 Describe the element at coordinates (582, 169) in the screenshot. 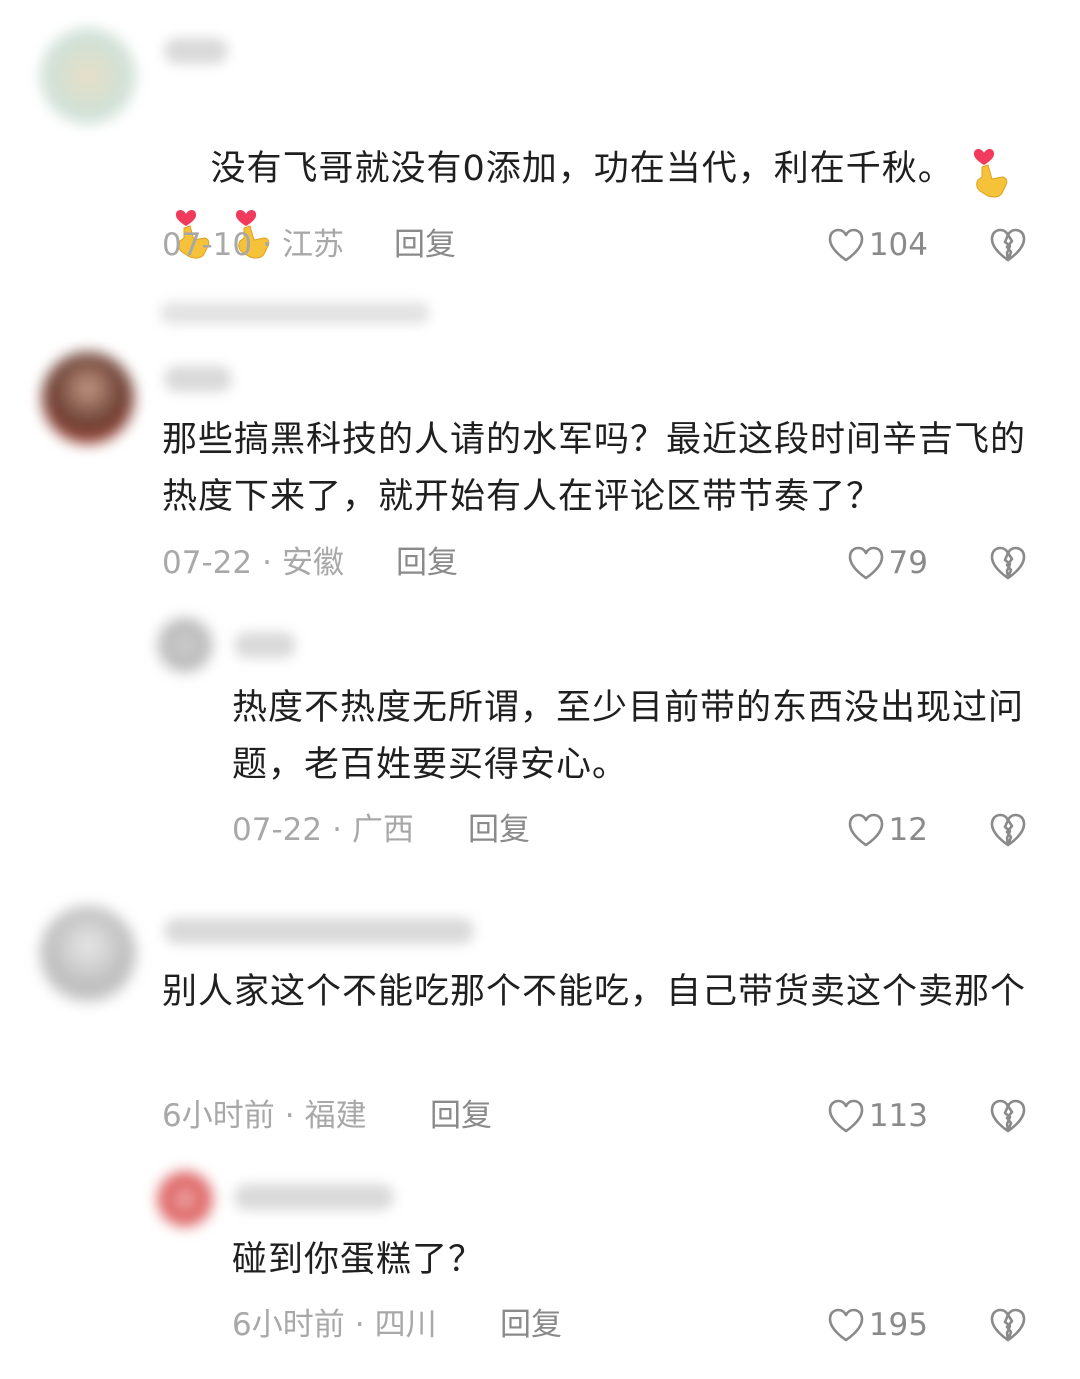

I see `comment-text-content: 没有飞哥就没有0添加，功在当代，利在千秋。` at that location.